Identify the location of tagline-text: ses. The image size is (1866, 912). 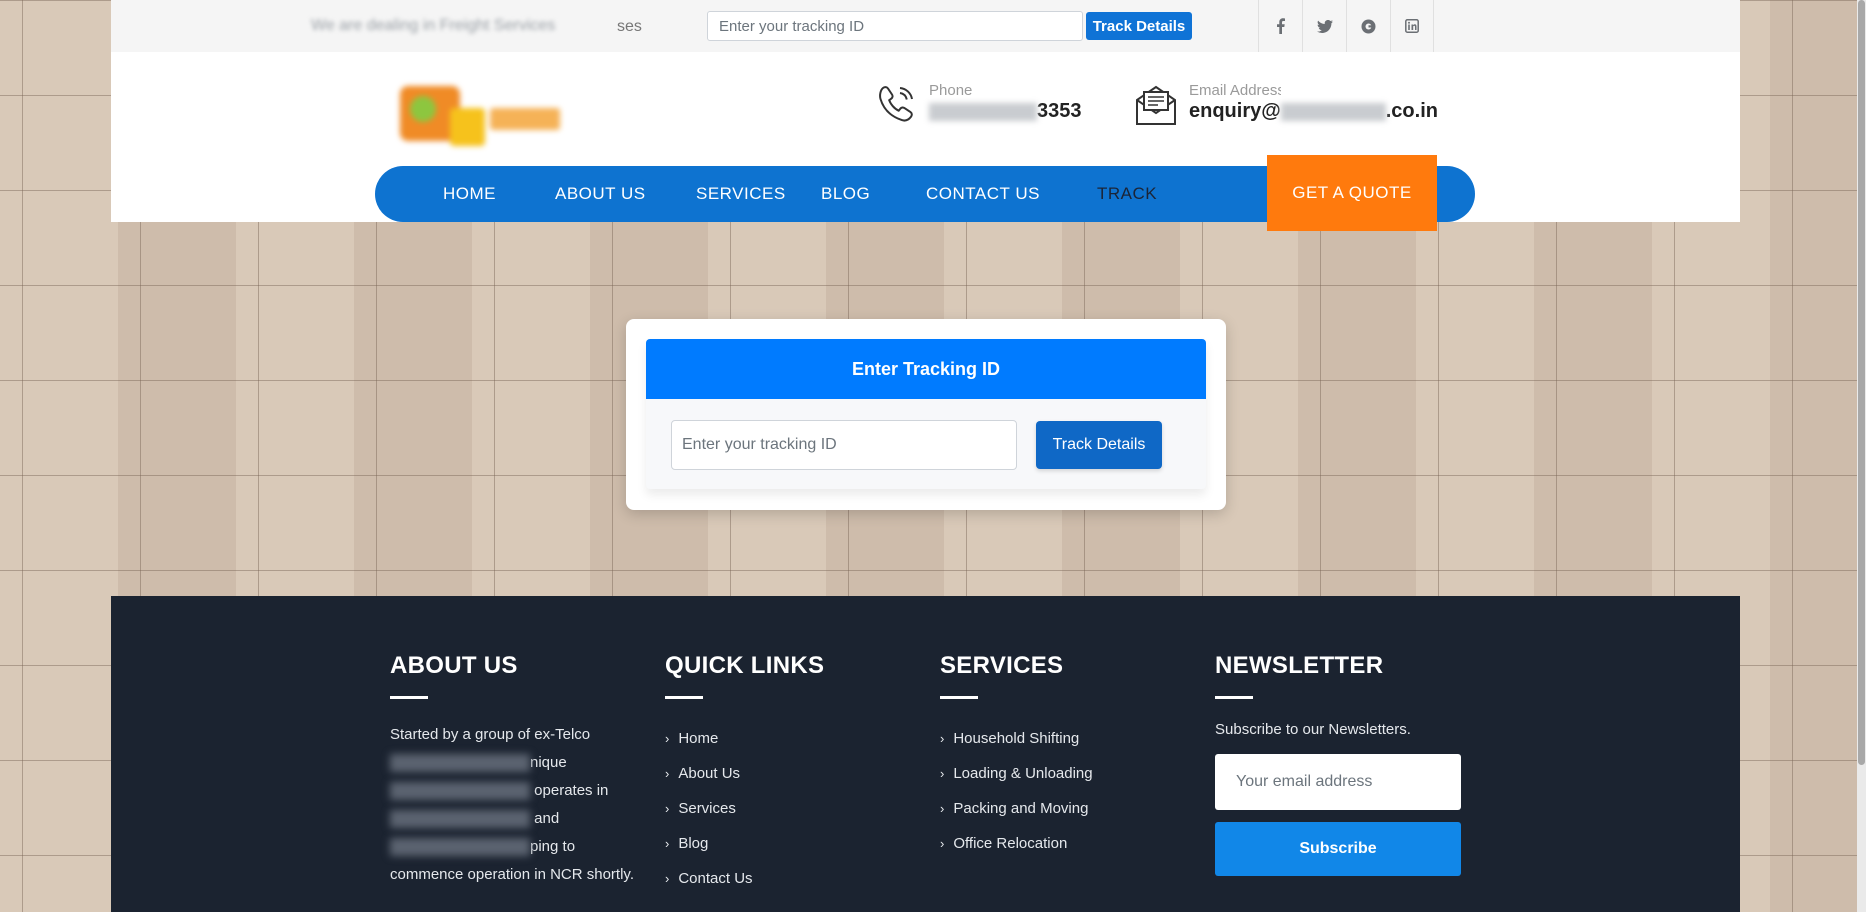
(629, 26).